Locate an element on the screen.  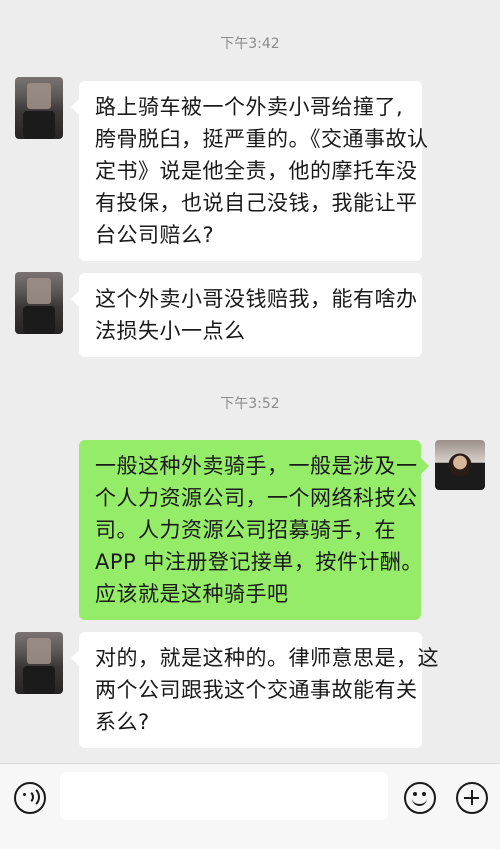
lawyer-avatar is located at coordinates (460, 465).